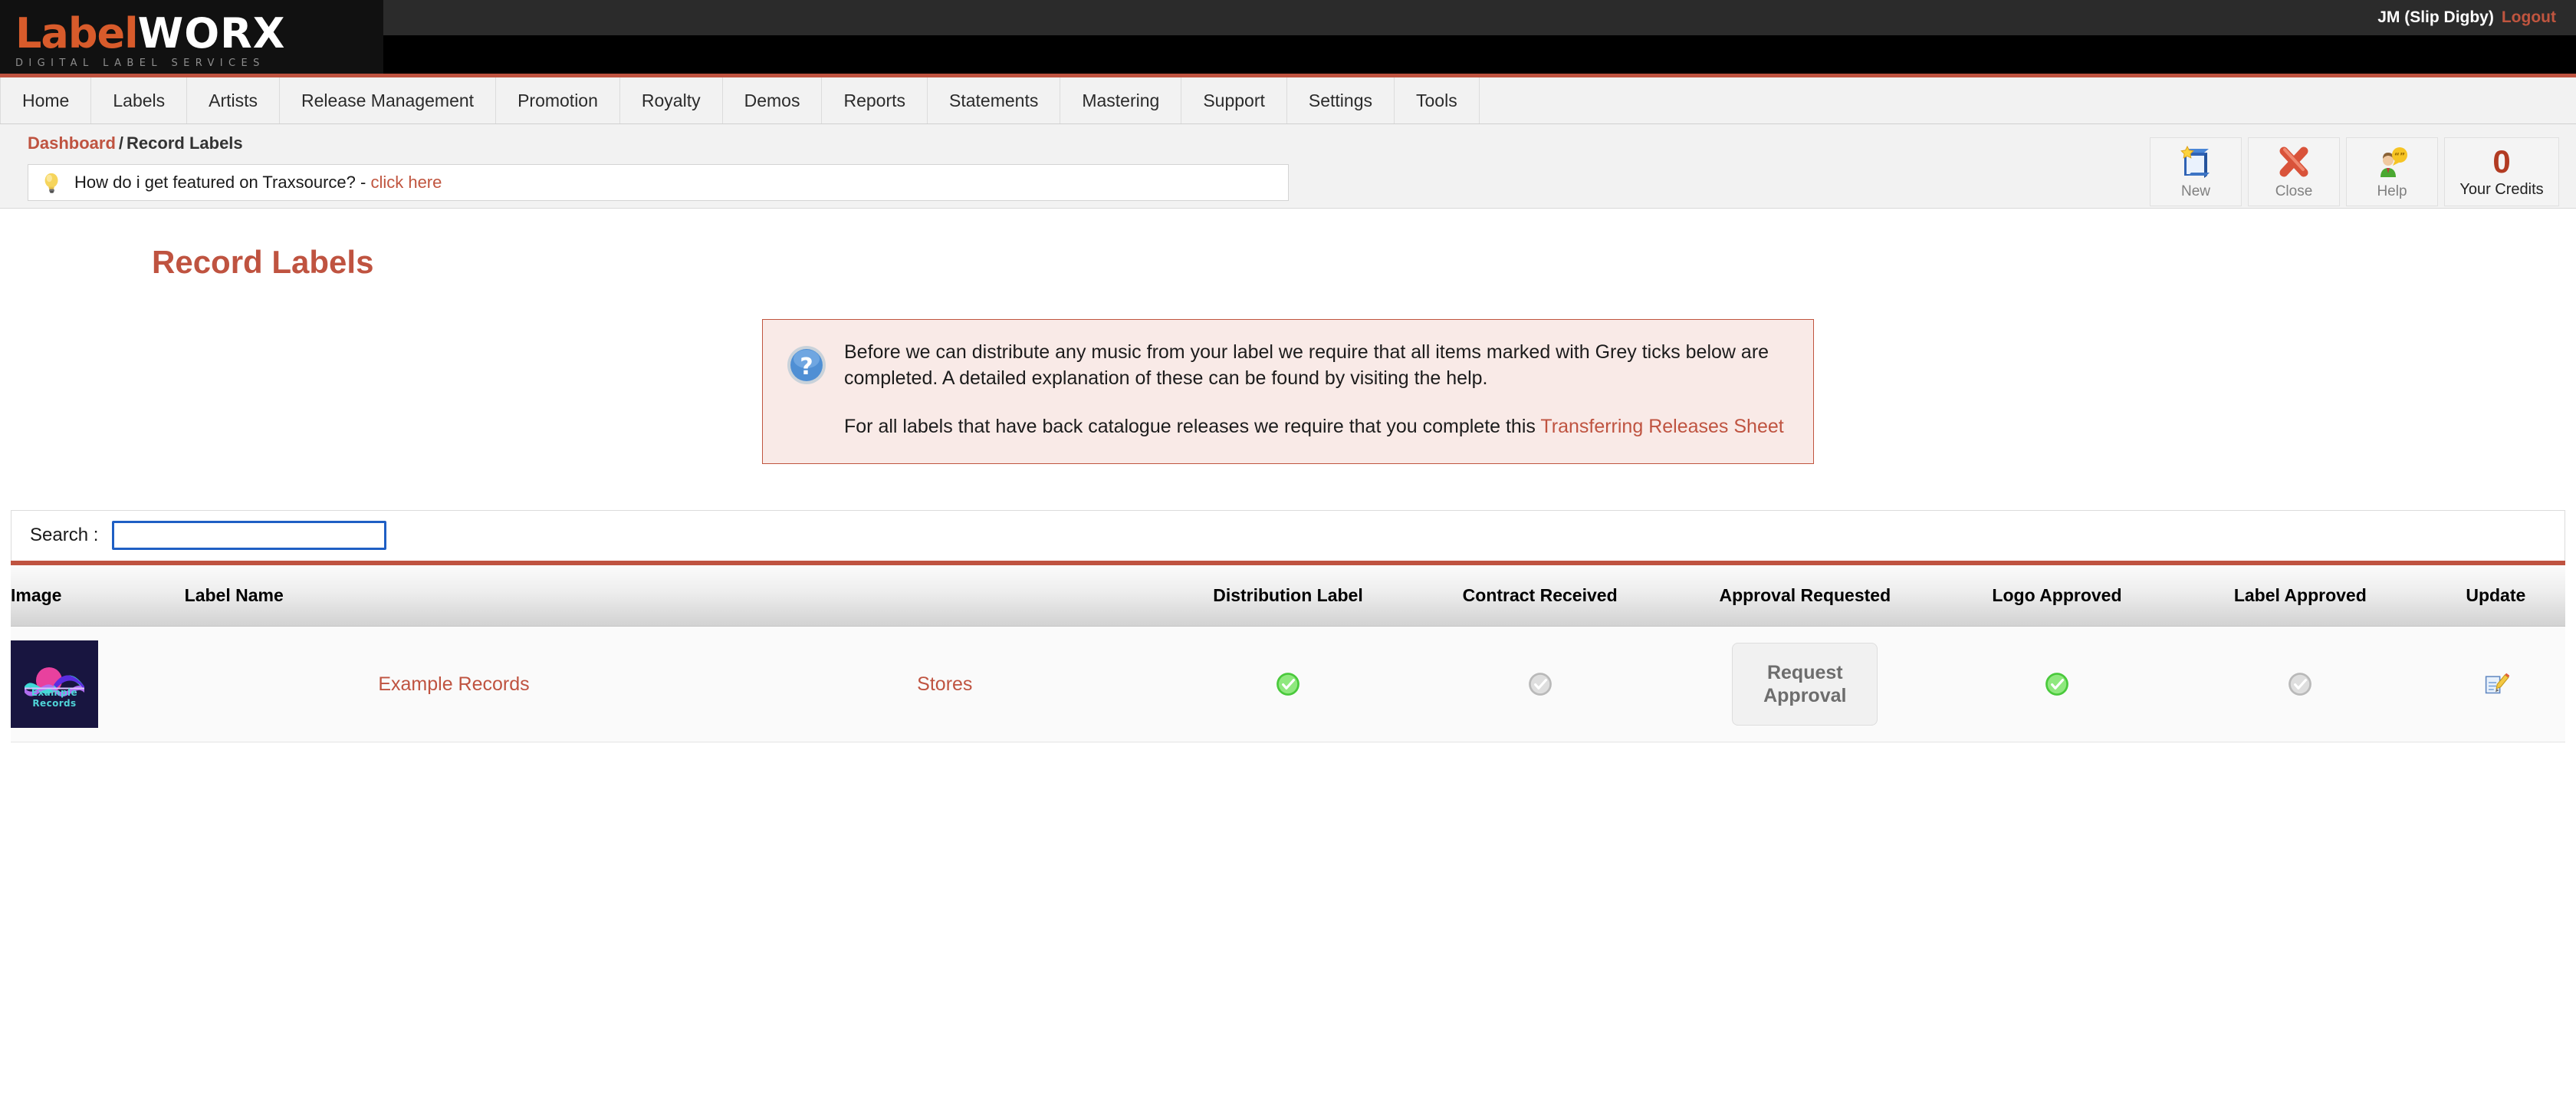  I want to click on logo-tagline: DIGITAL LABEL SERVICES, so click(140, 63).